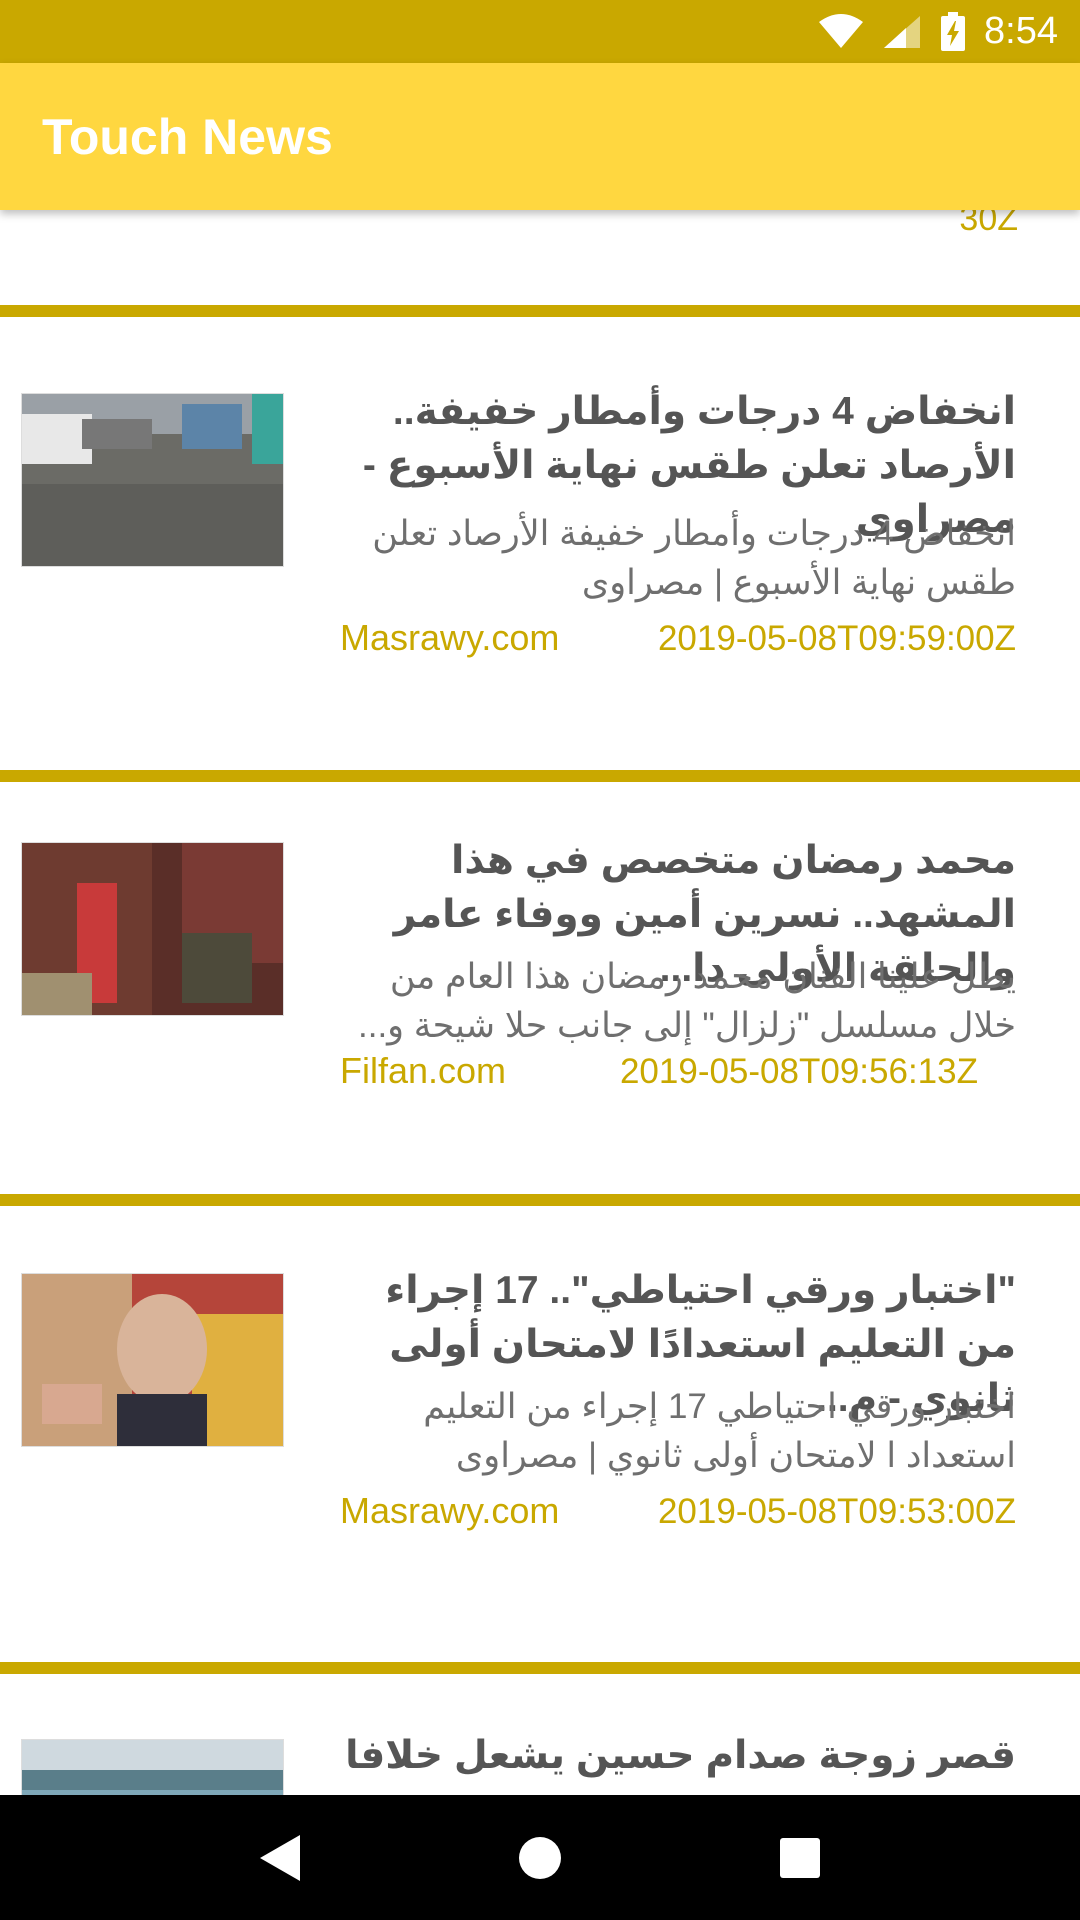 This screenshot has width=1080, height=1920. What do you see at coordinates (836, 638) in the screenshot?
I see `article-date: 2019-05-08T09:59:00Z` at bounding box center [836, 638].